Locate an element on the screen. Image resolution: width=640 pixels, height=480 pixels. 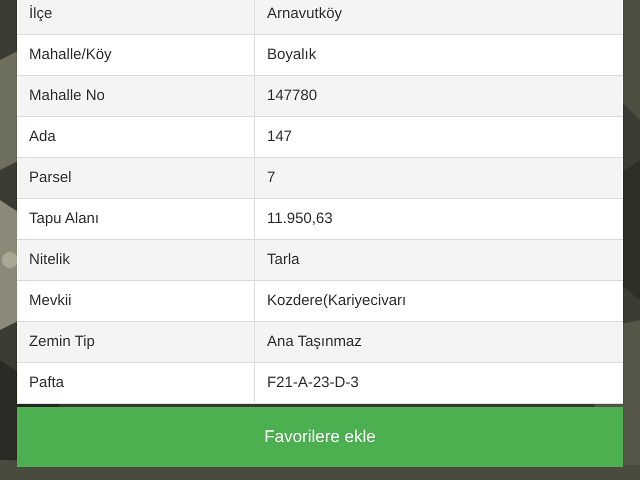
table-cell: Parsel is located at coordinates (136, 178).